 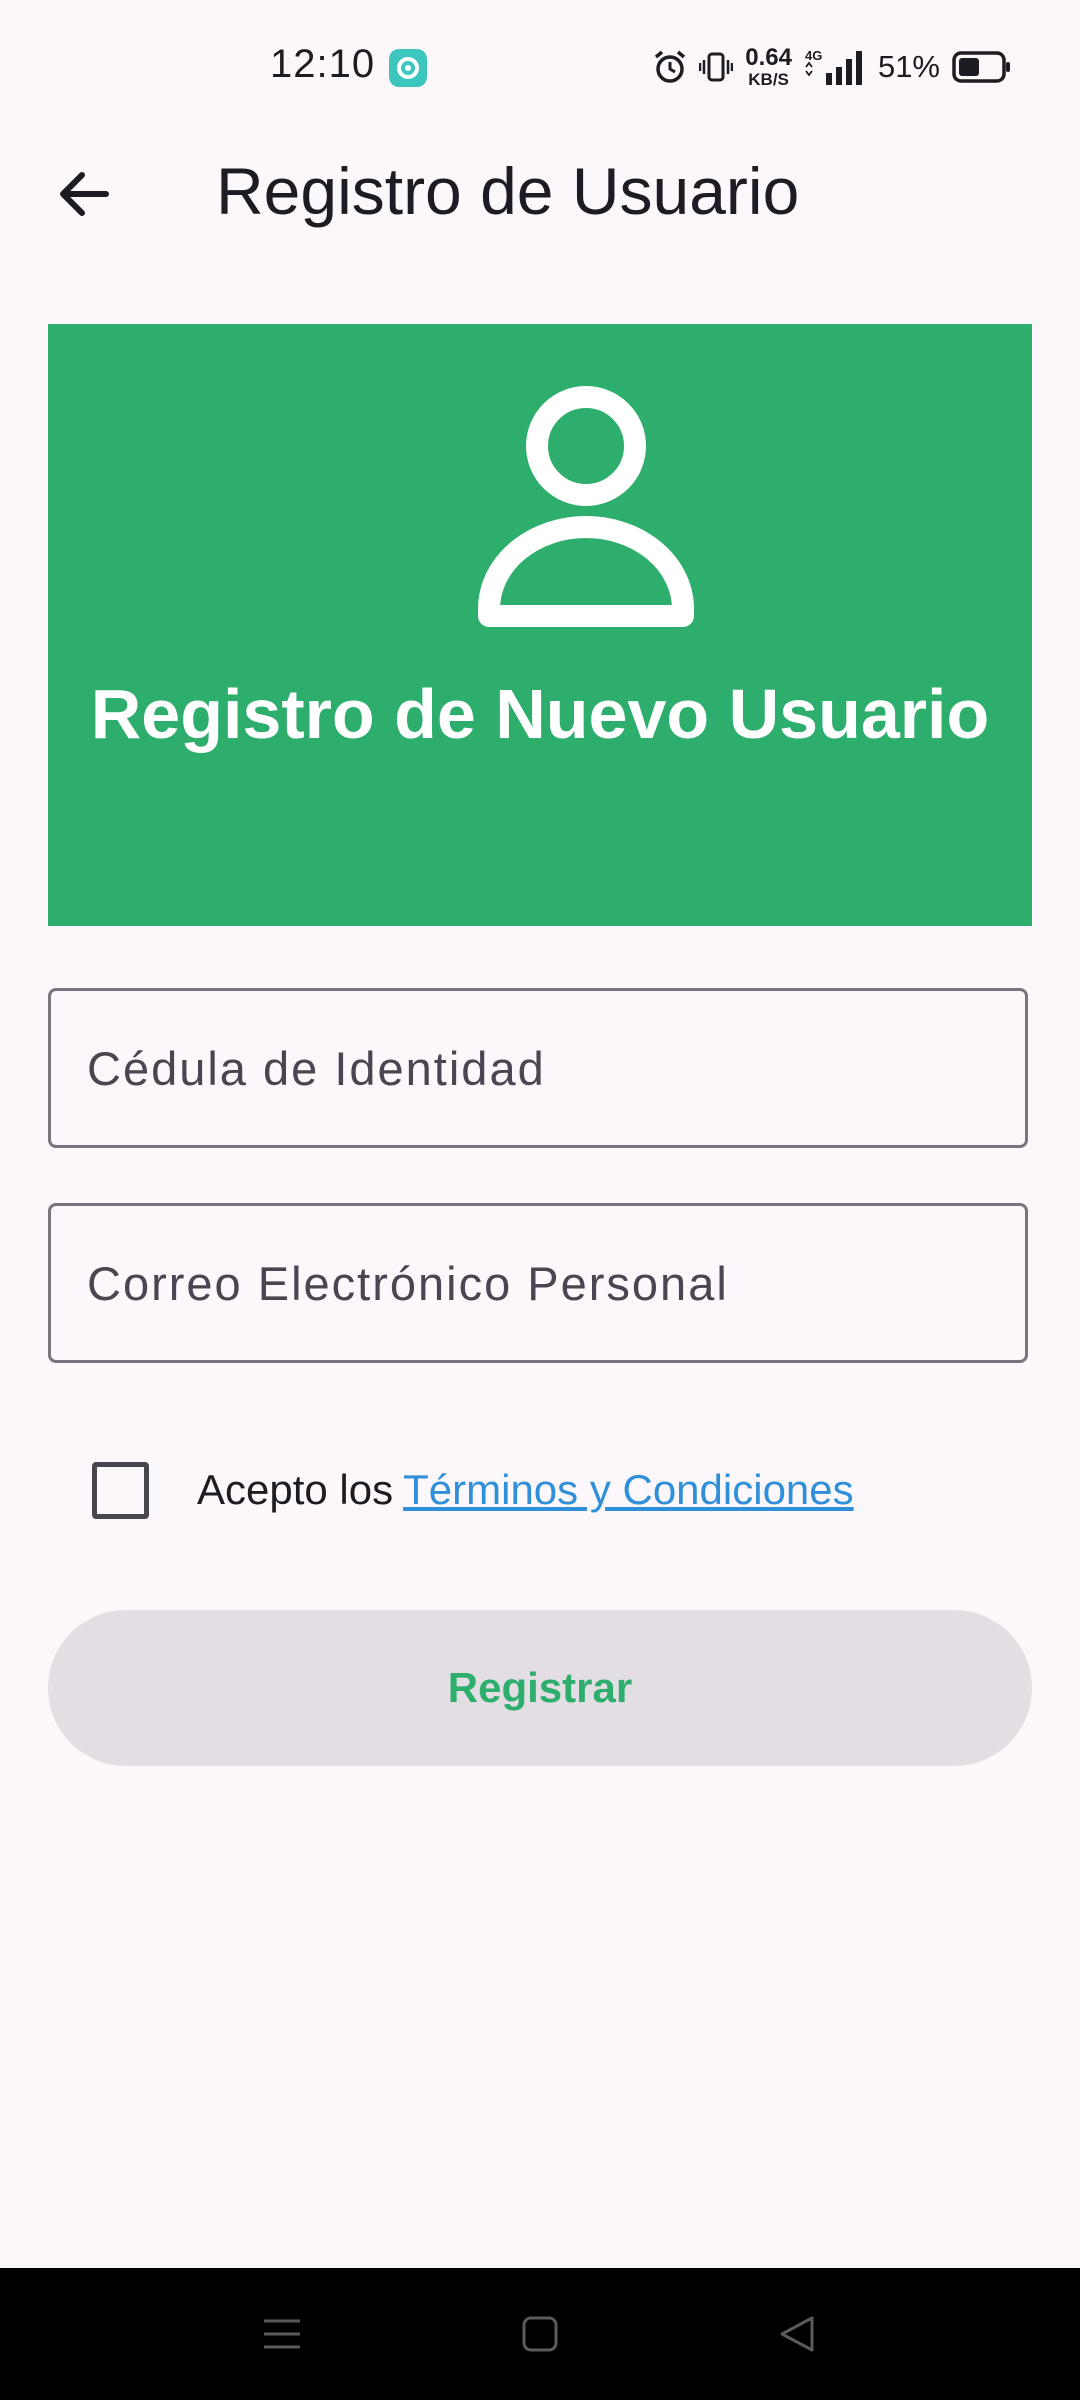 I want to click on back-button, so click(x=84, y=196).